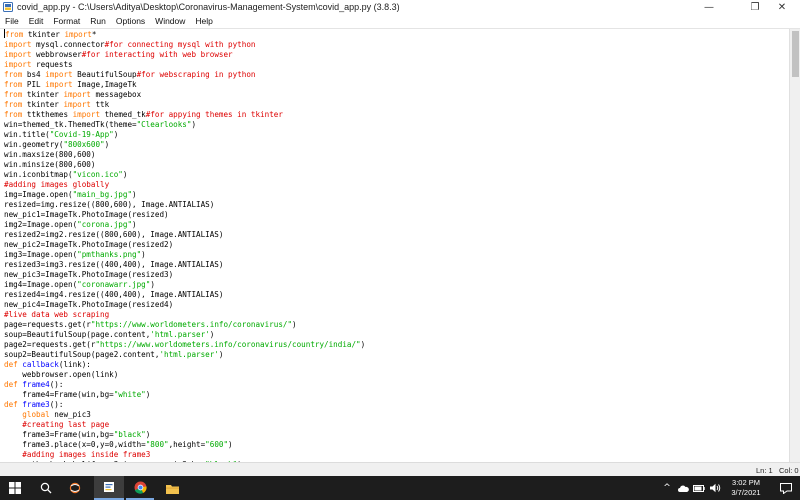 This screenshot has width=800, height=500. I want to click on menu-bar: File Edit Format Run Options Window Help, so click(400, 21).